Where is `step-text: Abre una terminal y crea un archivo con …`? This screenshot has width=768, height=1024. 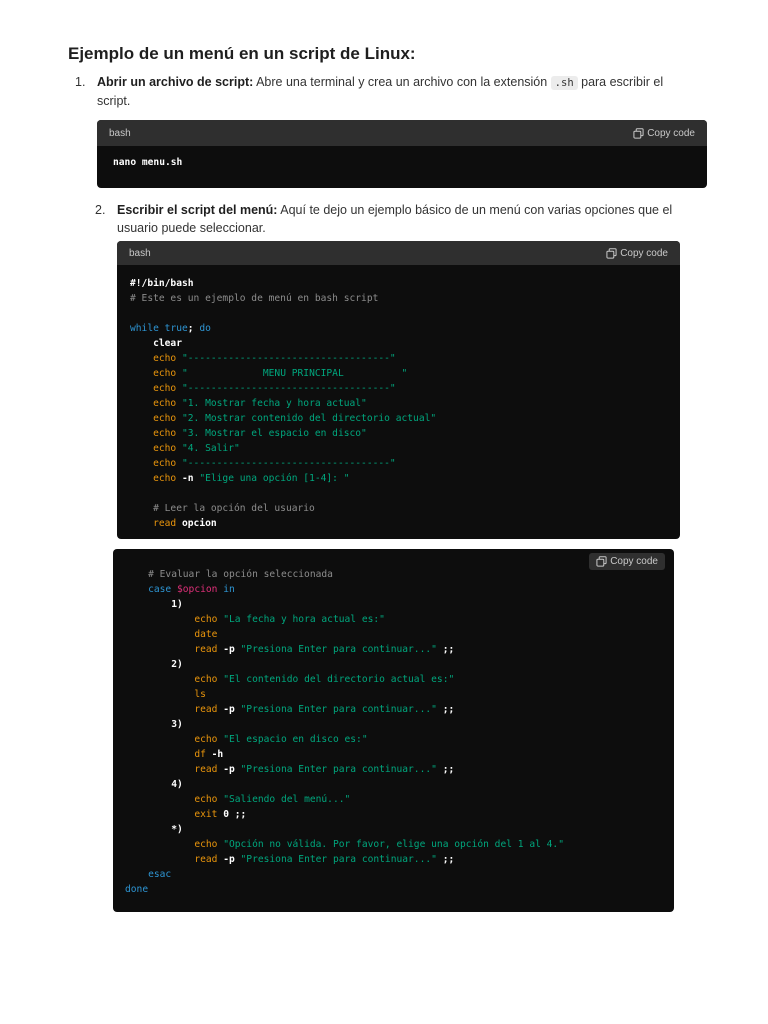
step-text: Abre una terminal y crea un archivo con … is located at coordinates (402, 82).